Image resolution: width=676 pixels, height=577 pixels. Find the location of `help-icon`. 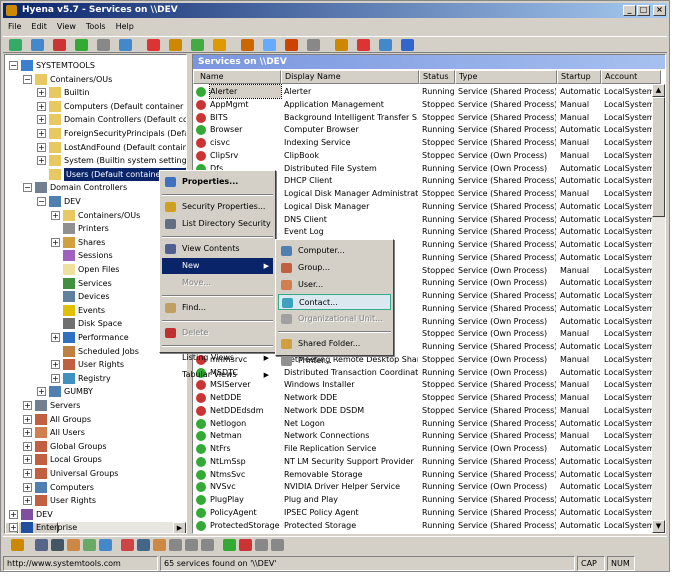

help-icon is located at coordinates (407, 45).